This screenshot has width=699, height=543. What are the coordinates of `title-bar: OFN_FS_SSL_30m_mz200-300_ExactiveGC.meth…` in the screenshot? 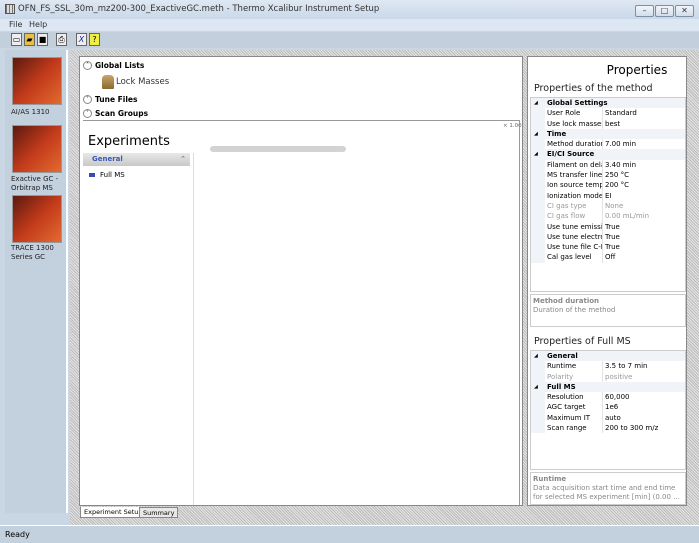 It's located at (349, 9).